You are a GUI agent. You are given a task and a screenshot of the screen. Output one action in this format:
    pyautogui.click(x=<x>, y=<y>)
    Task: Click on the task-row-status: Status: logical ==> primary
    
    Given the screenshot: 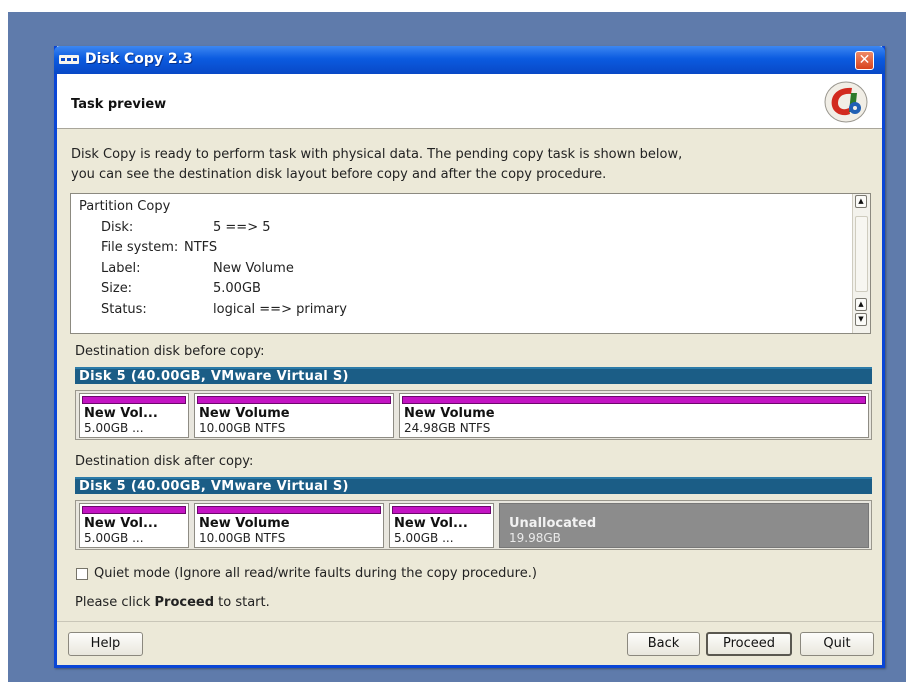 What is the action you would take?
    pyautogui.click(x=213, y=310)
    